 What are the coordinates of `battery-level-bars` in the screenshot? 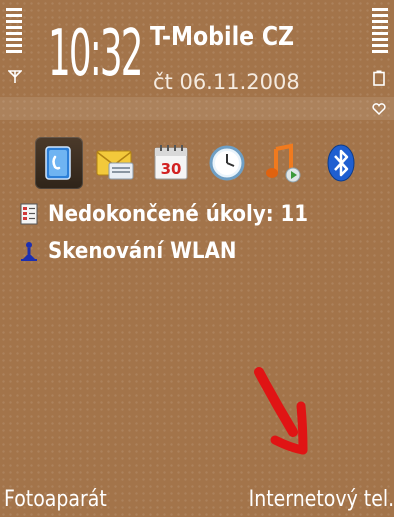 It's located at (380, 32).